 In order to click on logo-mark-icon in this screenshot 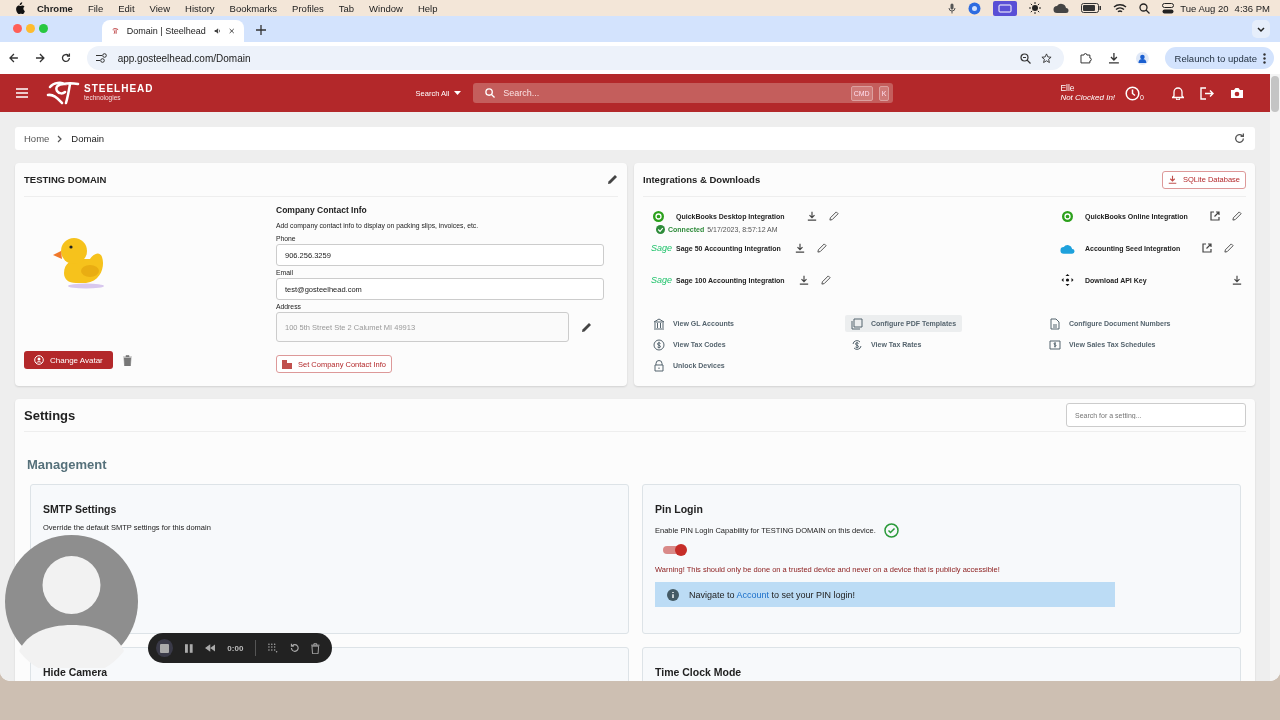, I will do `click(63, 93)`.